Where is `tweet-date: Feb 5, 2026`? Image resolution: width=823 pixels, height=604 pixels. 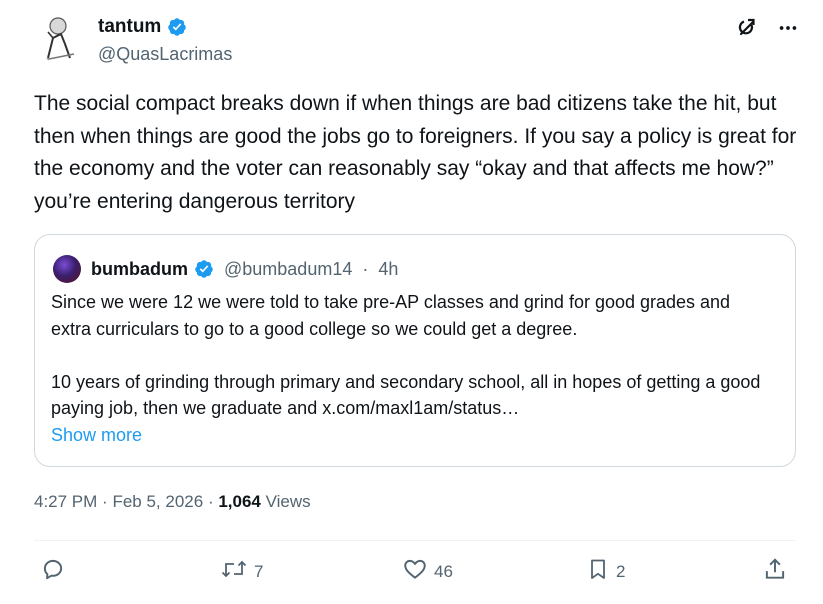 tweet-date: Feb 5, 2026 is located at coordinates (157, 501).